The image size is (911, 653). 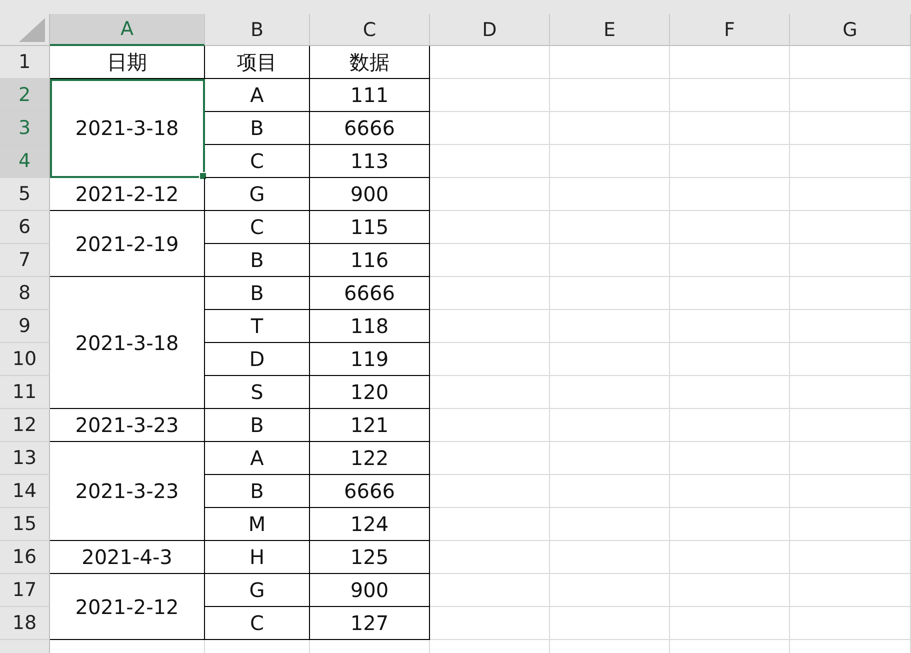 What do you see at coordinates (25, 260) in the screenshot?
I see `row-number: 7` at bounding box center [25, 260].